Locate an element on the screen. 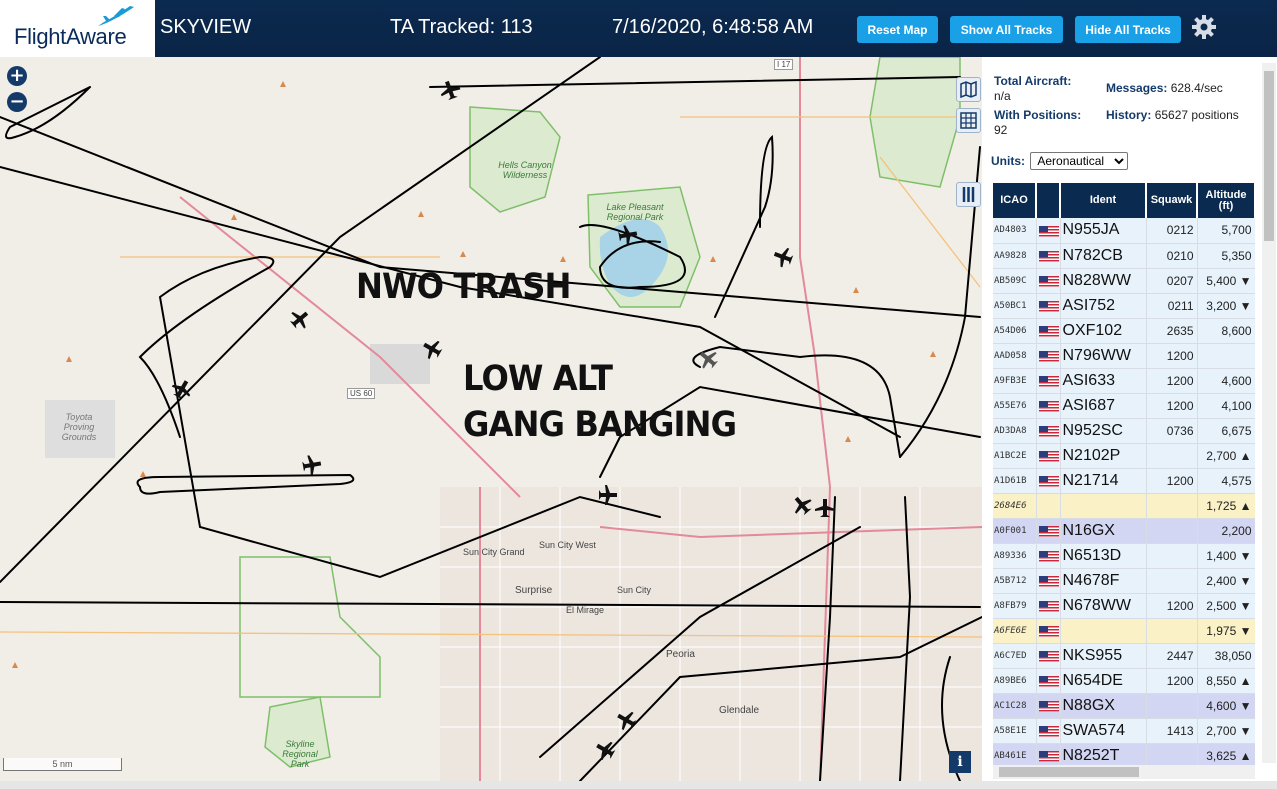 The height and width of the screenshot is (789, 1277). info-icon: i is located at coordinates (960, 762).